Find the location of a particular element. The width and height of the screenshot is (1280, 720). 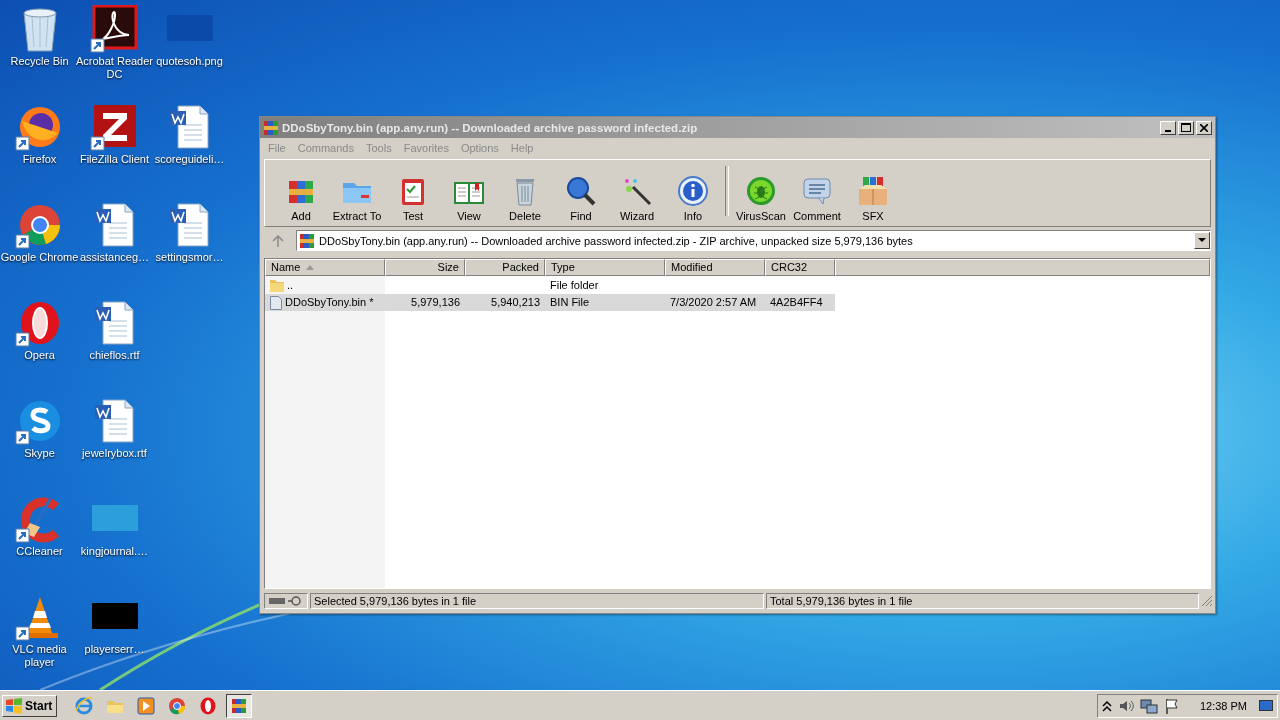

media-player-icon is located at coordinates (146, 705).